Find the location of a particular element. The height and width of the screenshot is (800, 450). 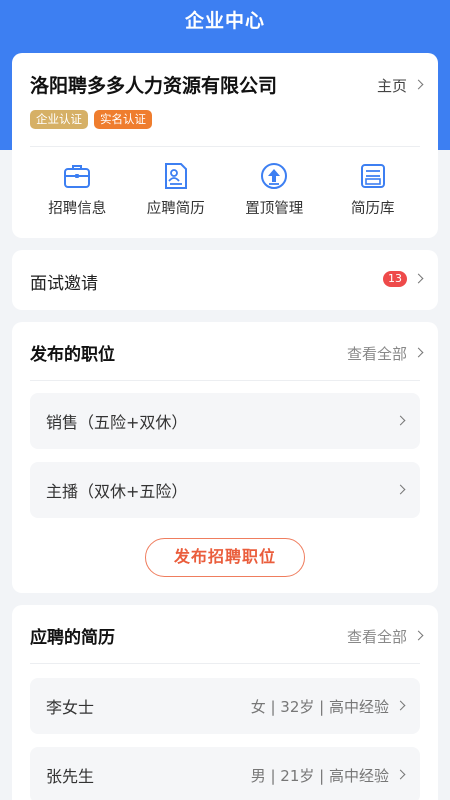

action-label: 简历库 is located at coordinates (373, 209).